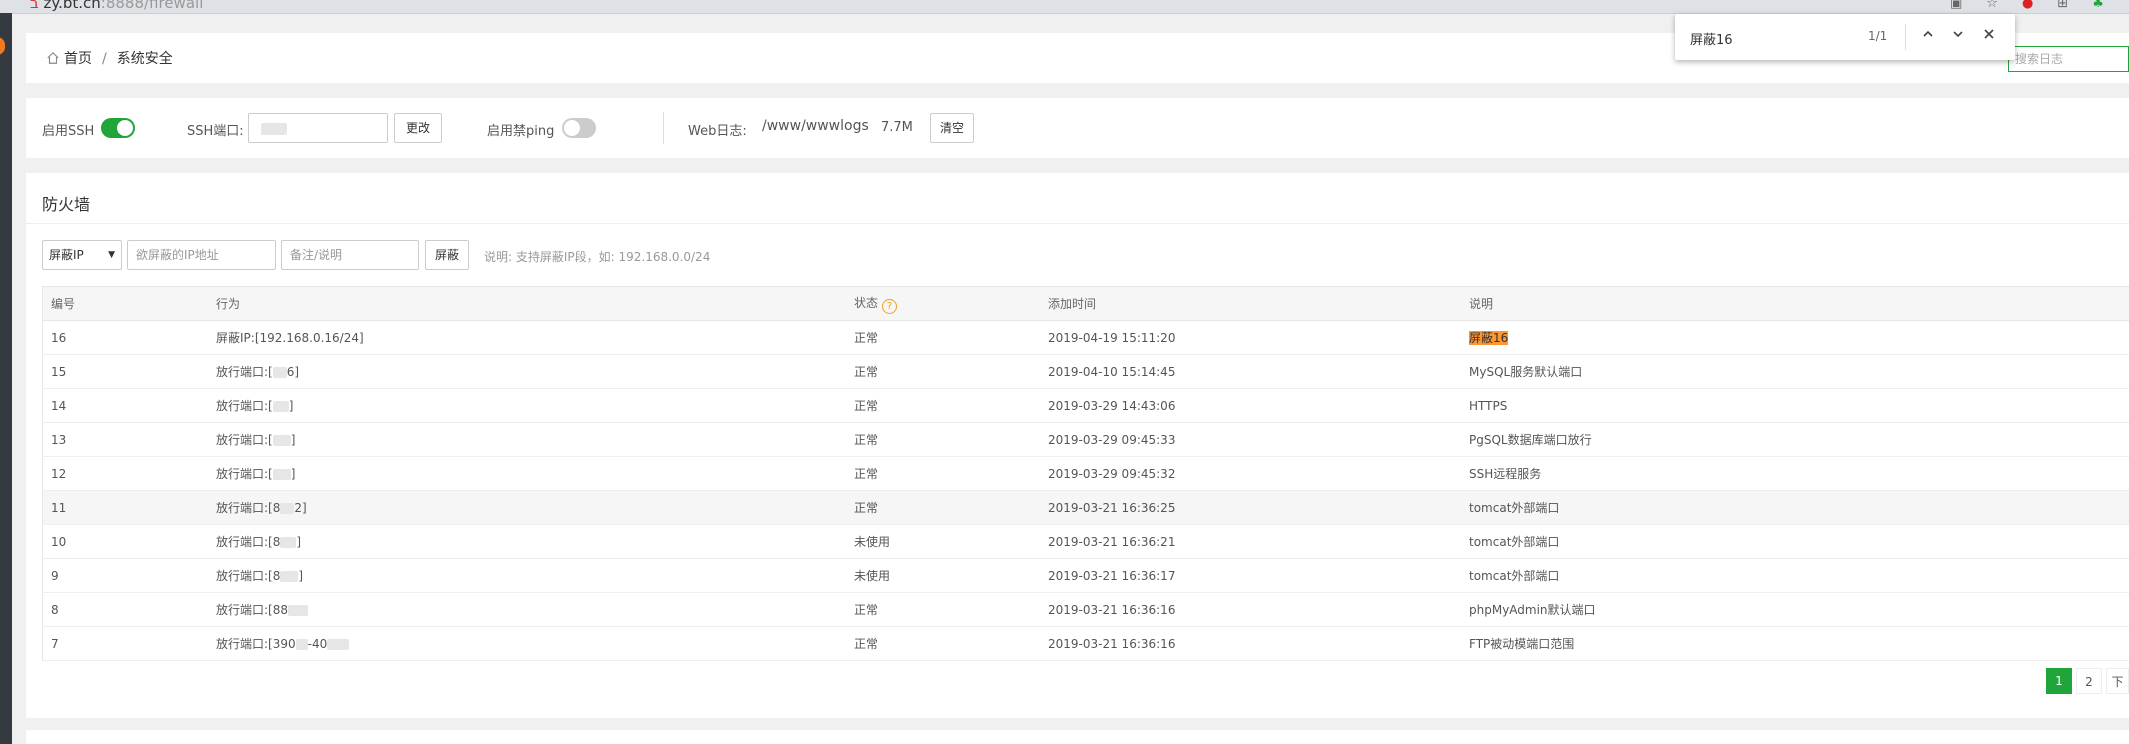 This screenshot has width=2129, height=744. I want to click on ping-toggle-knob, so click(572, 128).